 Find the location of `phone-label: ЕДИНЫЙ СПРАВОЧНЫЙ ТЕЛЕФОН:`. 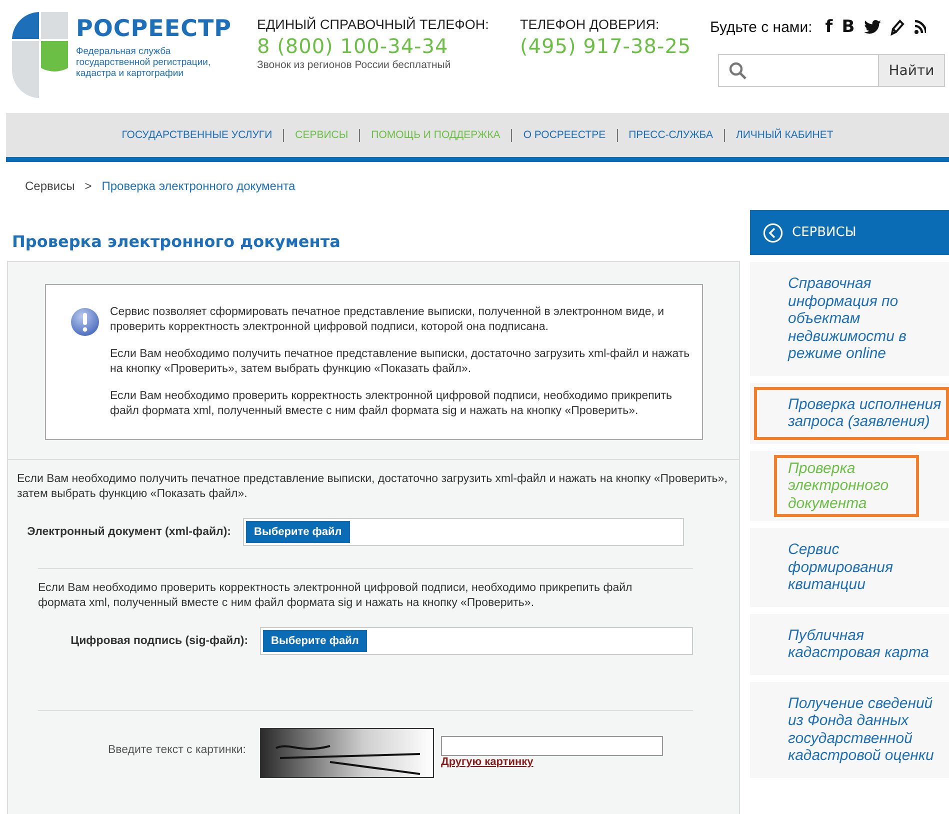

phone-label: ЕДИНЫЙ СПРАВОЧНЫЙ ТЕЛЕФОН: is located at coordinates (373, 24).